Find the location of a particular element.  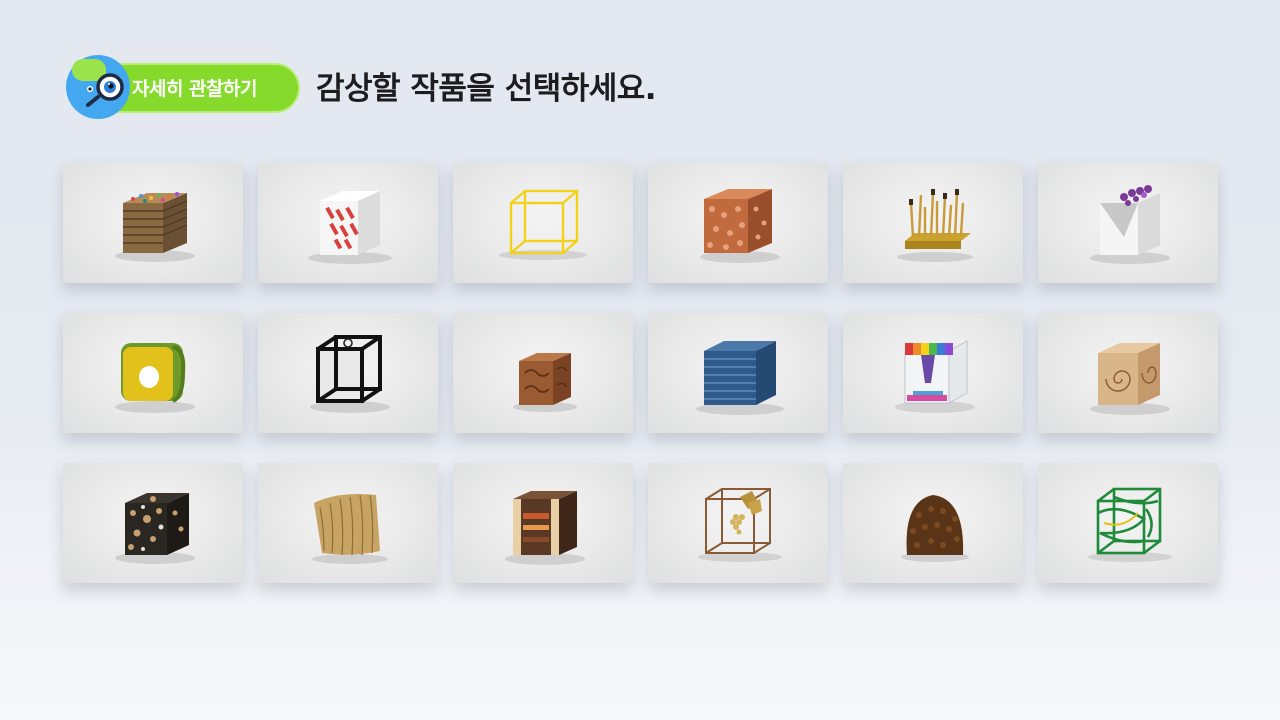

blue-fabric-stack-icon is located at coordinates (740, 378).